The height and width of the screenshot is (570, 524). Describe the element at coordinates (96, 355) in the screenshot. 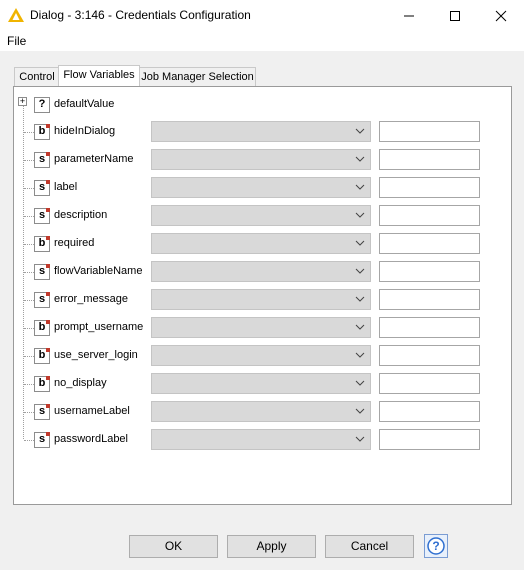

I see `tree-row-label: use_server_login` at that location.